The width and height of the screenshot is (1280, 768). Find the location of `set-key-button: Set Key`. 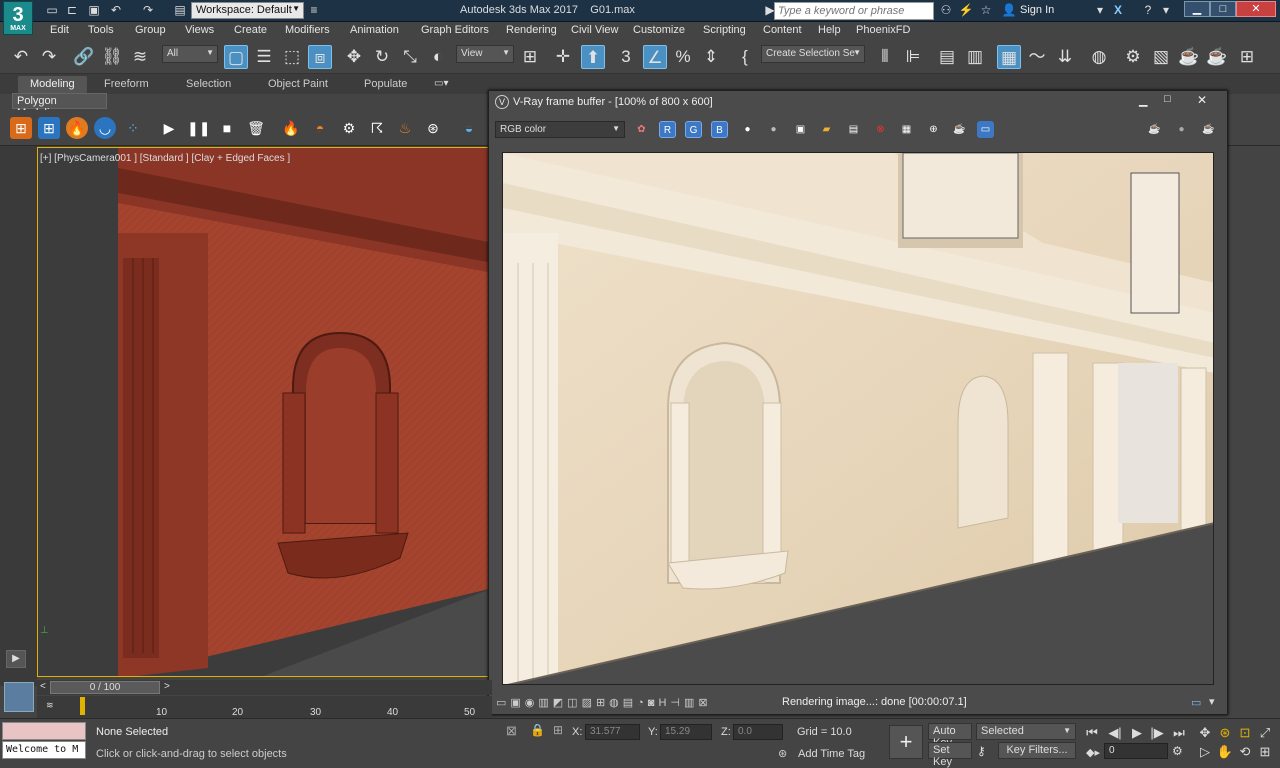

set-key-button: Set Key is located at coordinates (950, 755).